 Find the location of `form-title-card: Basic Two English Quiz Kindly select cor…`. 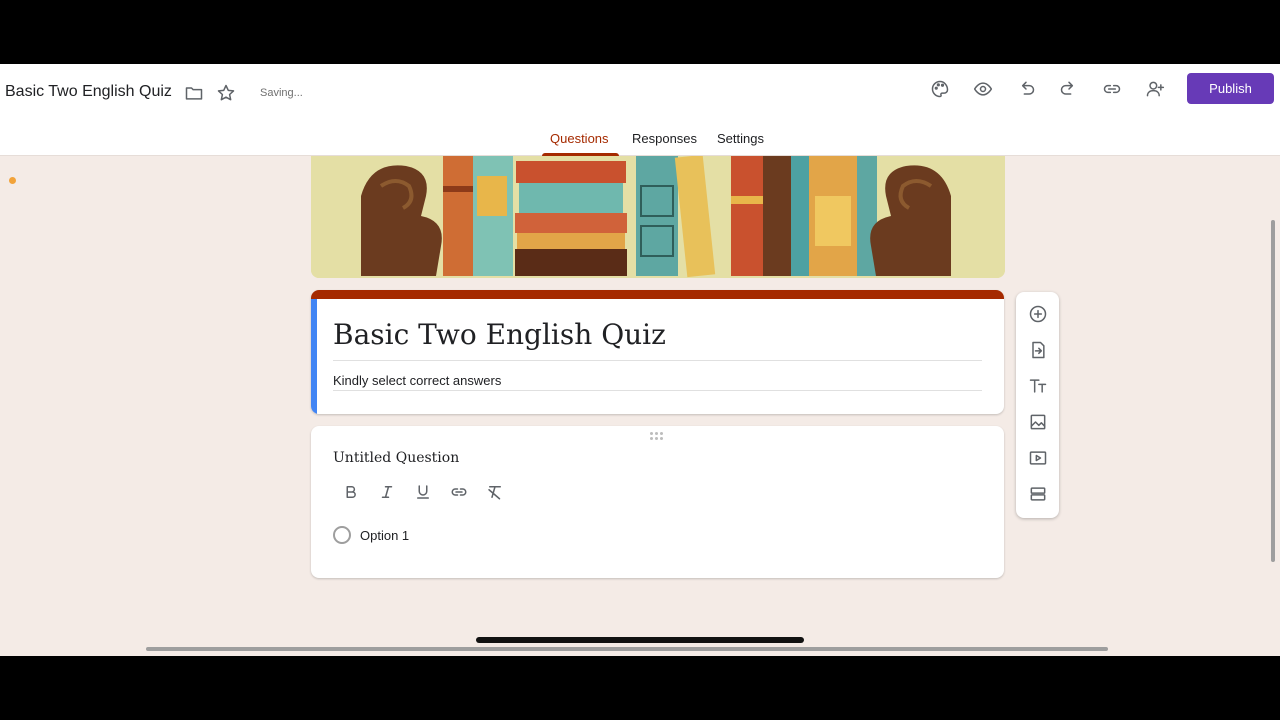

form-title-card: Basic Two English Quiz Kindly select cor… is located at coordinates (657, 352).